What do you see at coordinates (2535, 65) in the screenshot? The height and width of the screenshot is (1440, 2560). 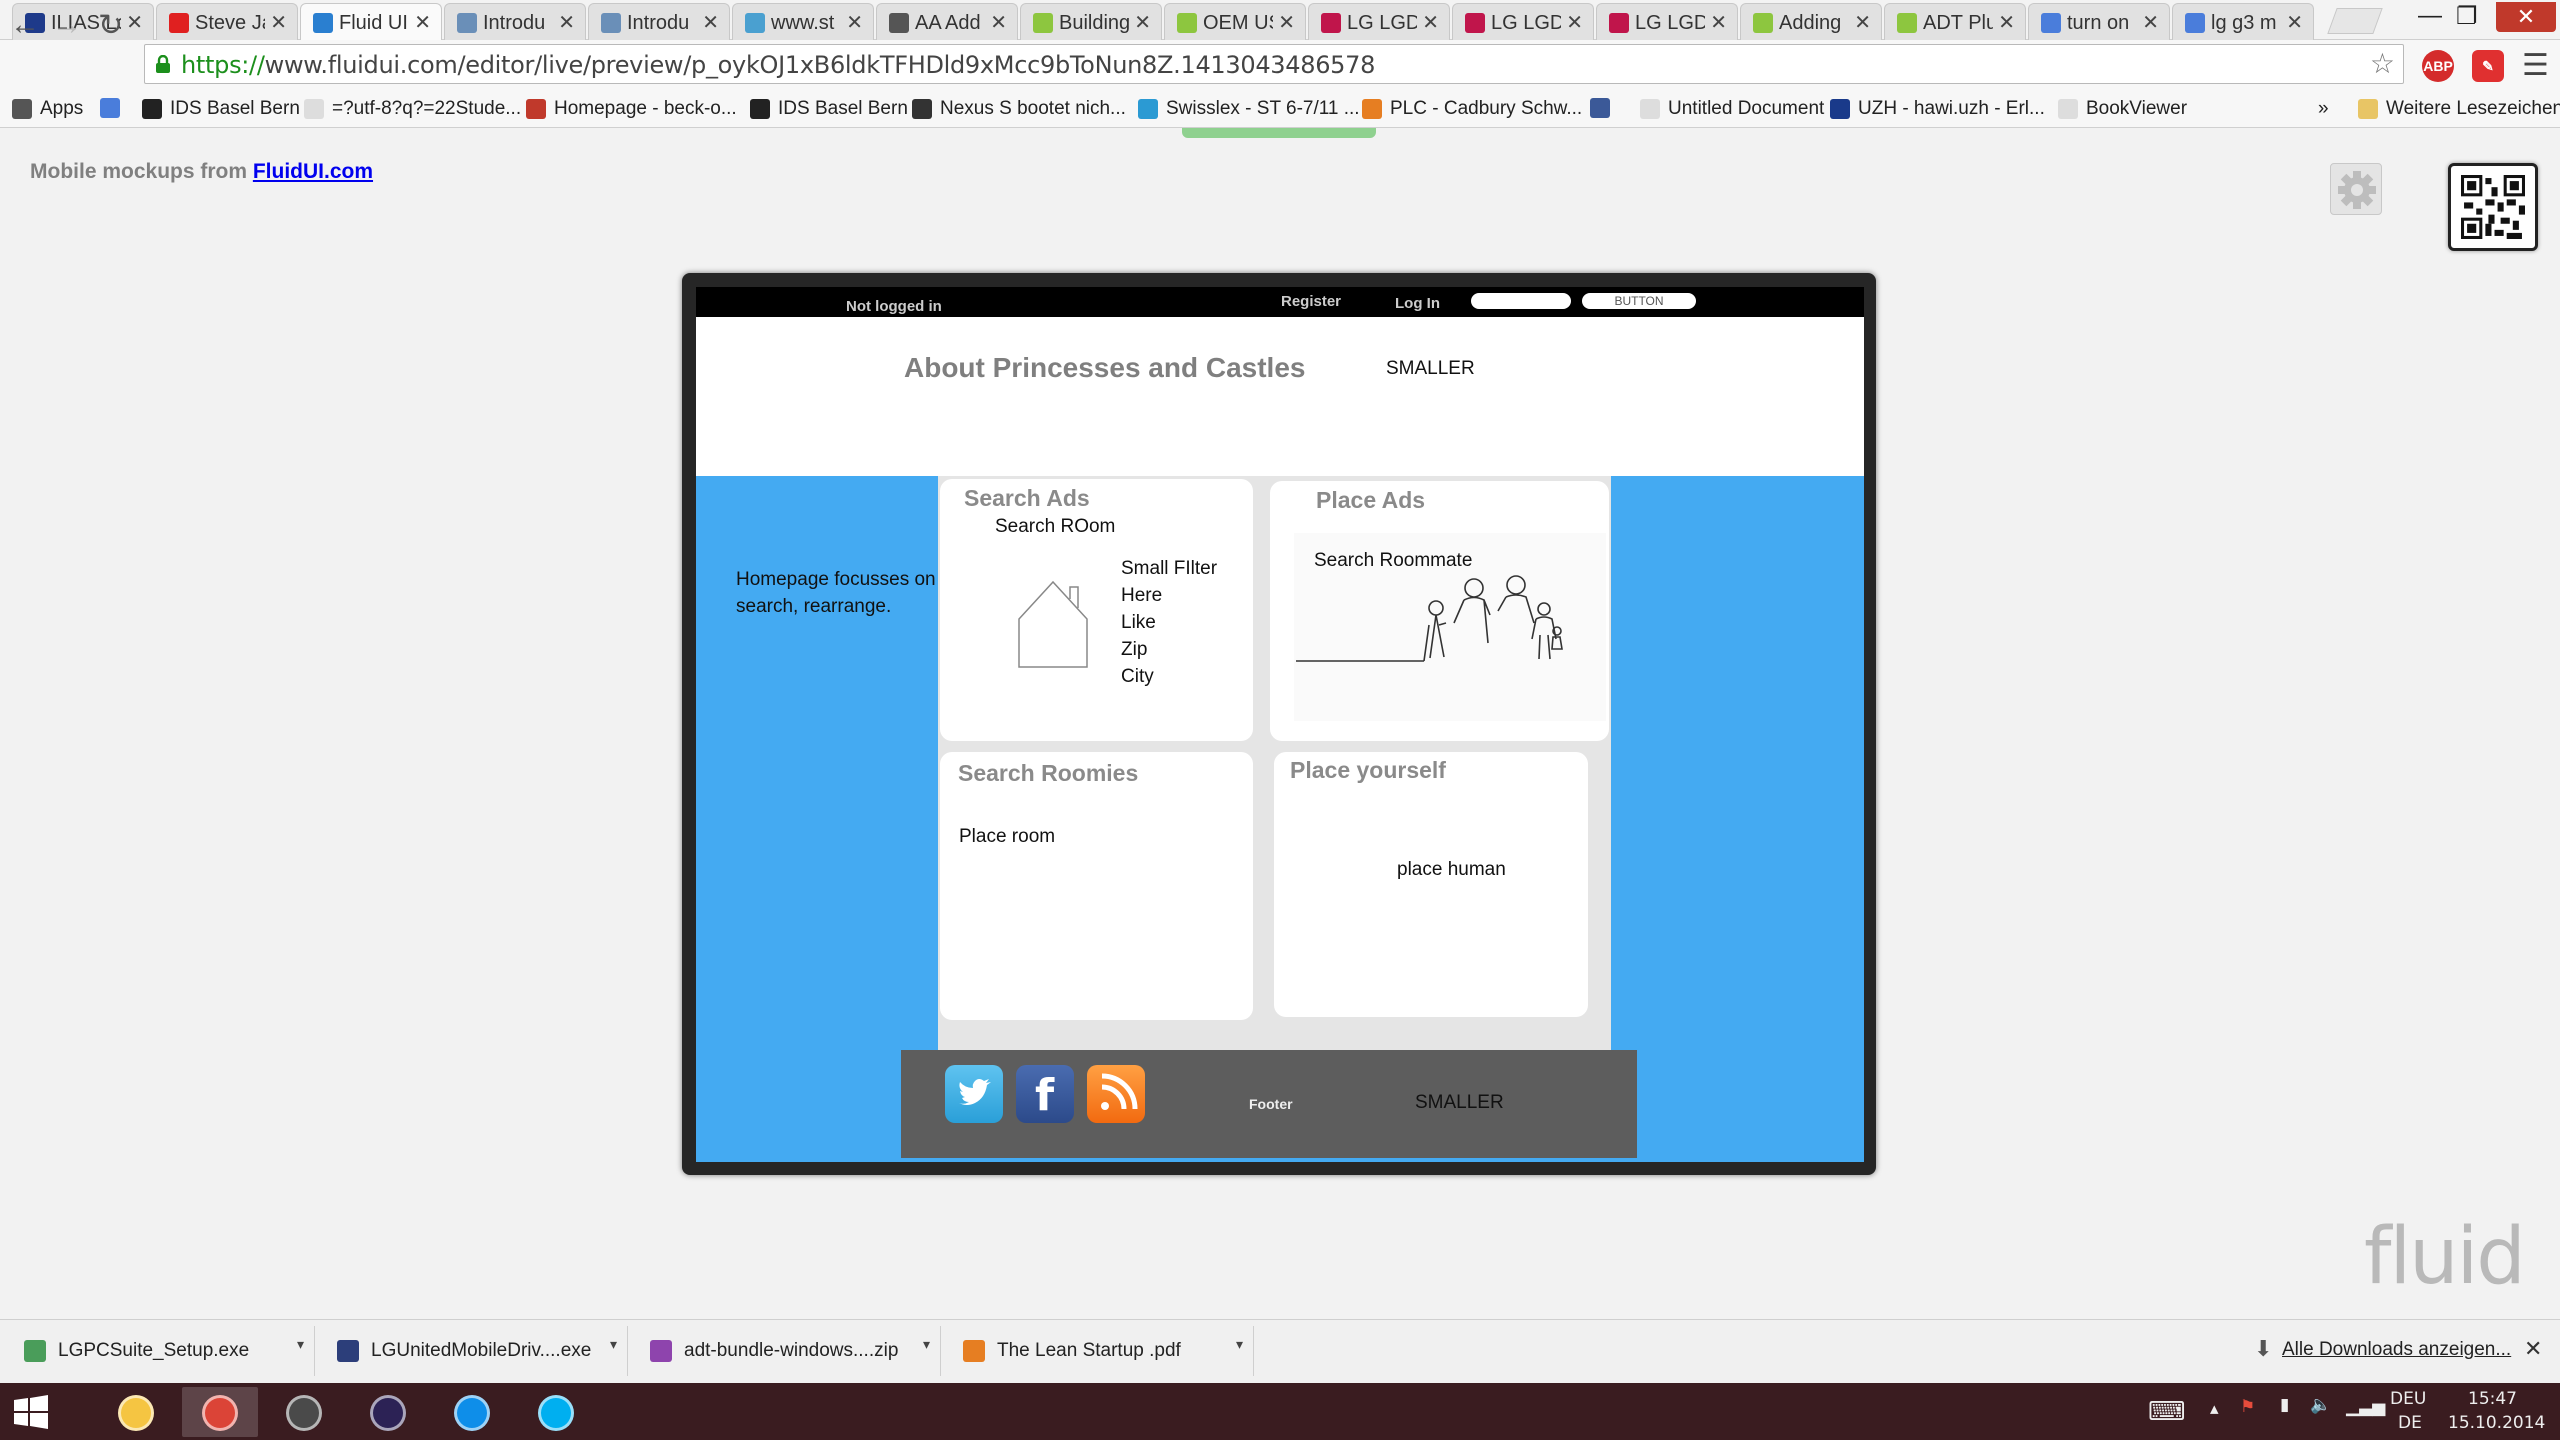 I see `menu-icon: ☰` at bounding box center [2535, 65].